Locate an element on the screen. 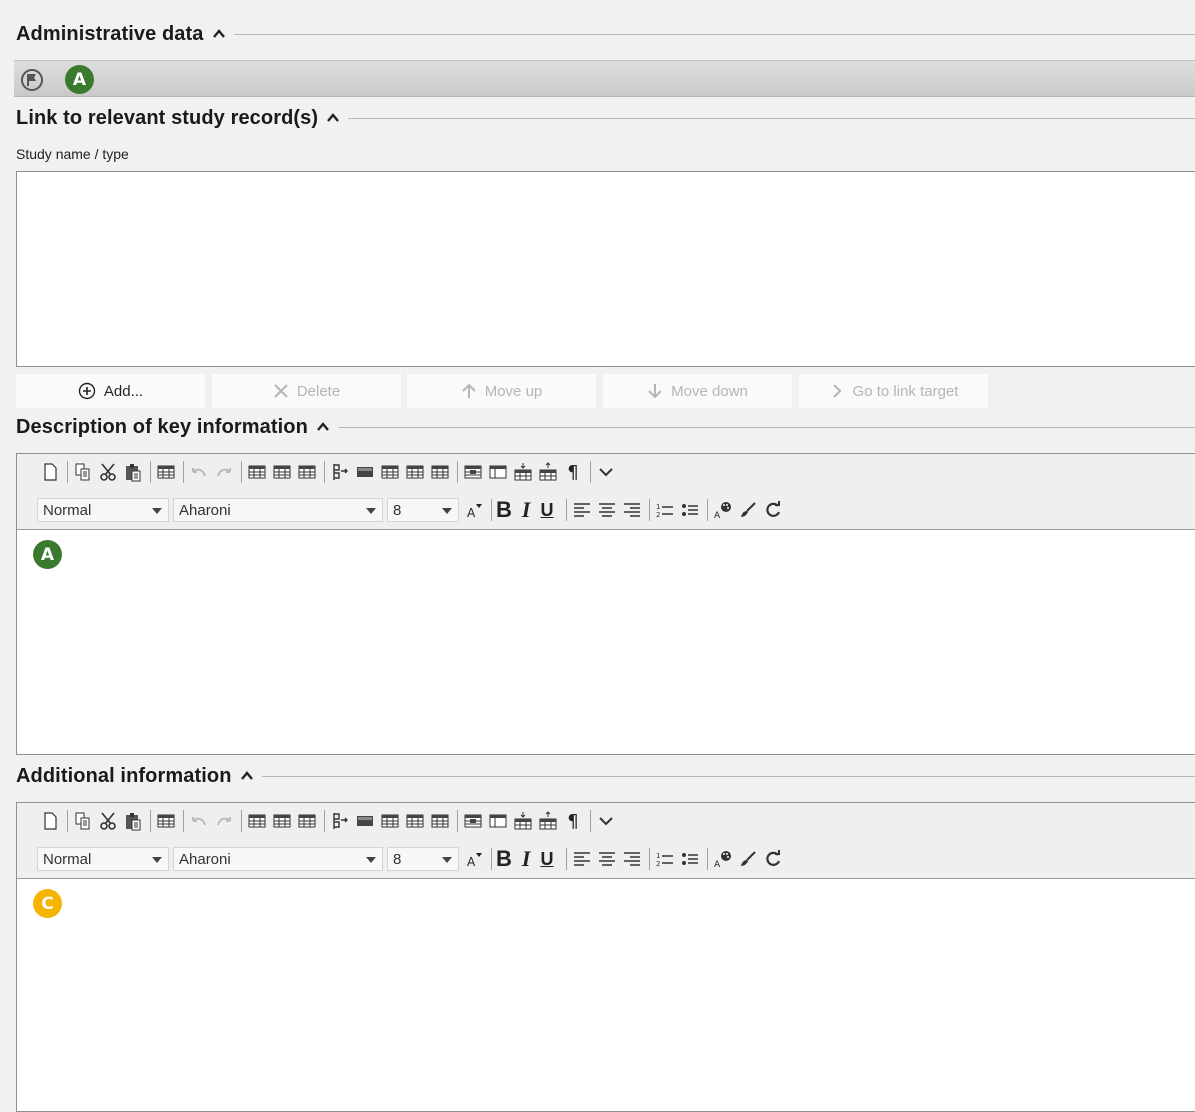  chevron-down-icon is located at coordinates (371, 511).